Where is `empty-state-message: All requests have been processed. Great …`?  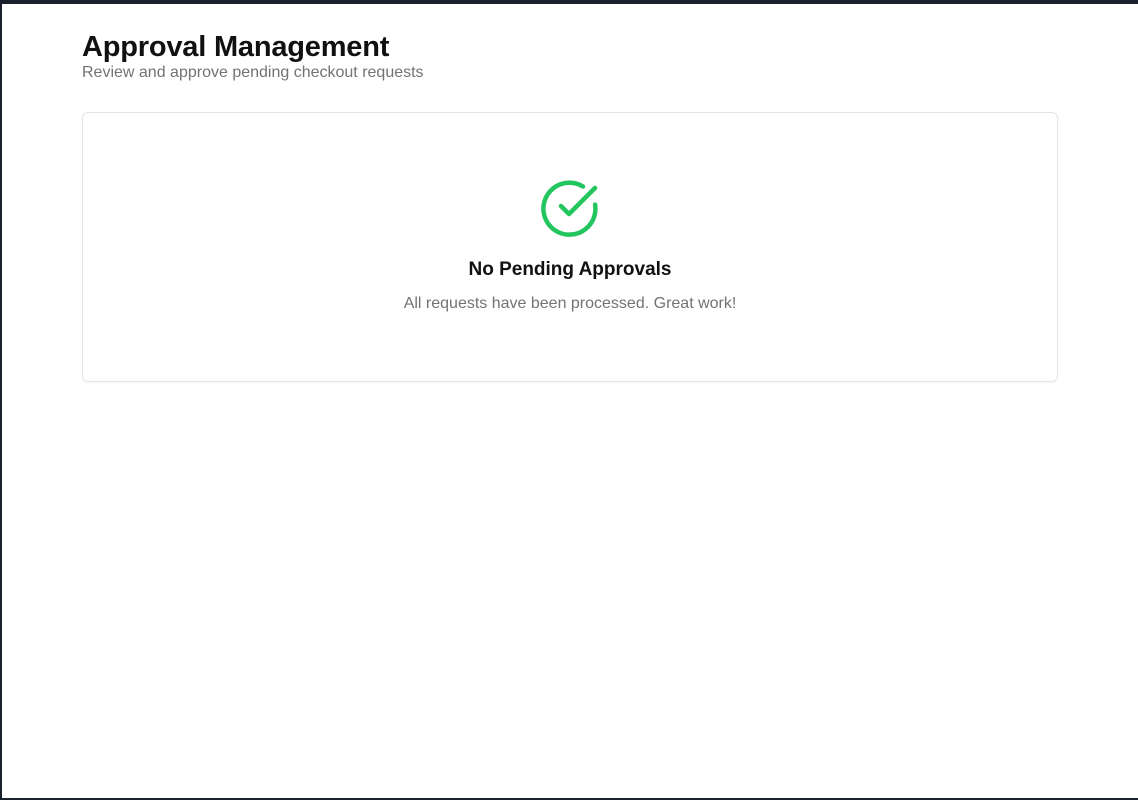 empty-state-message: All requests have been processed. Great … is located at coordinates (570, 303).